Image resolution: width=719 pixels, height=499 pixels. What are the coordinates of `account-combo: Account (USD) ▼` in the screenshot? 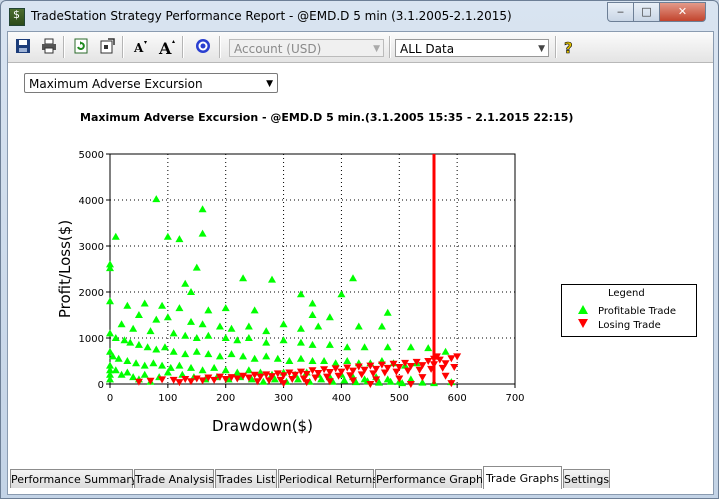 It's located at (306, 48).